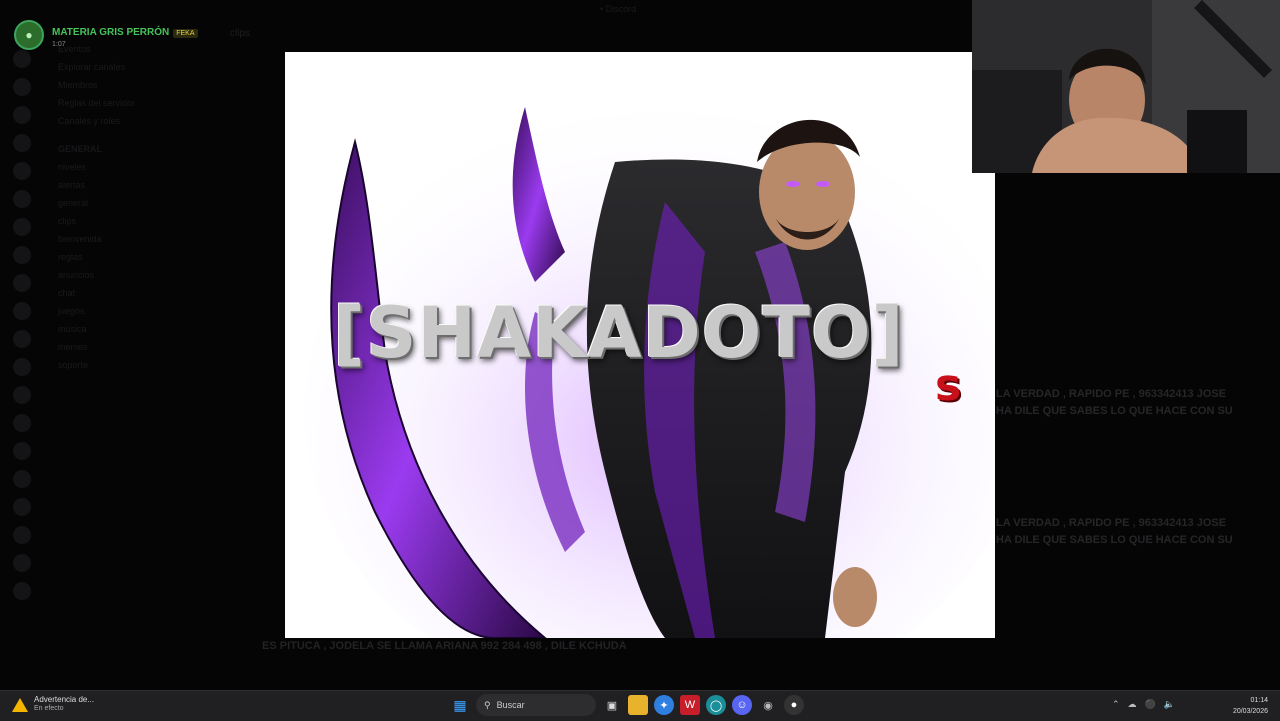  What do you see at coordinates (59, 44) in the screenshot?
I see `voice-time: 1:07` at bounding box center [59, 44].